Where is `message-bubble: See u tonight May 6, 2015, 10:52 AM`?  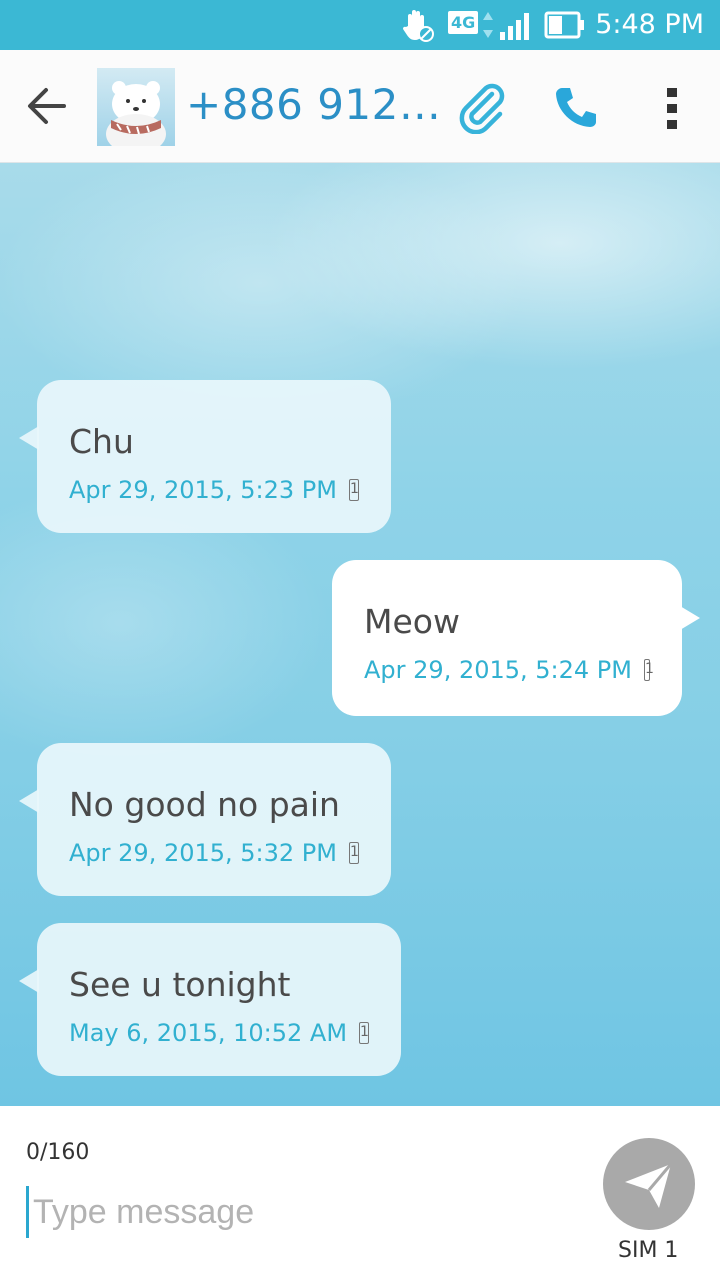 message-bubble: See u tonight May 6, 2015, 10:52 AM is located at coordinates (210, 999).